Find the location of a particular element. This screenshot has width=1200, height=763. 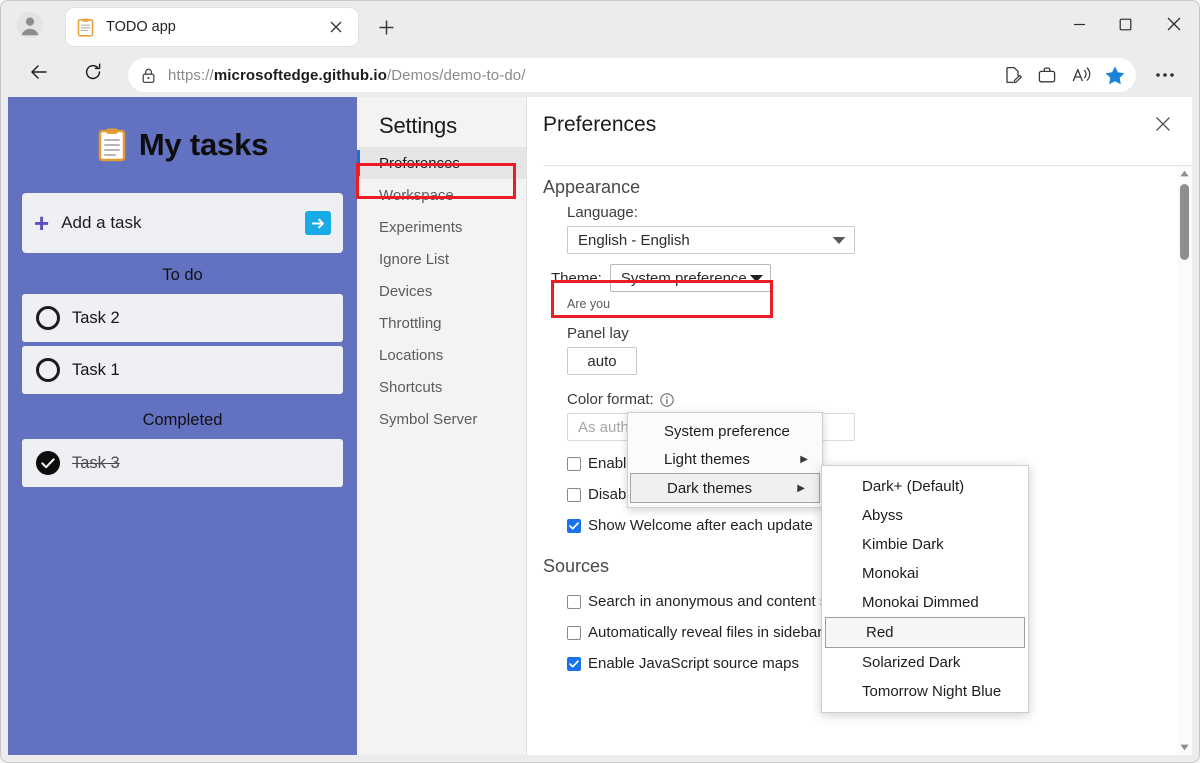

submenu-item-kimbie-dark: Kimbie Dark is located at coordinates (925, 544).